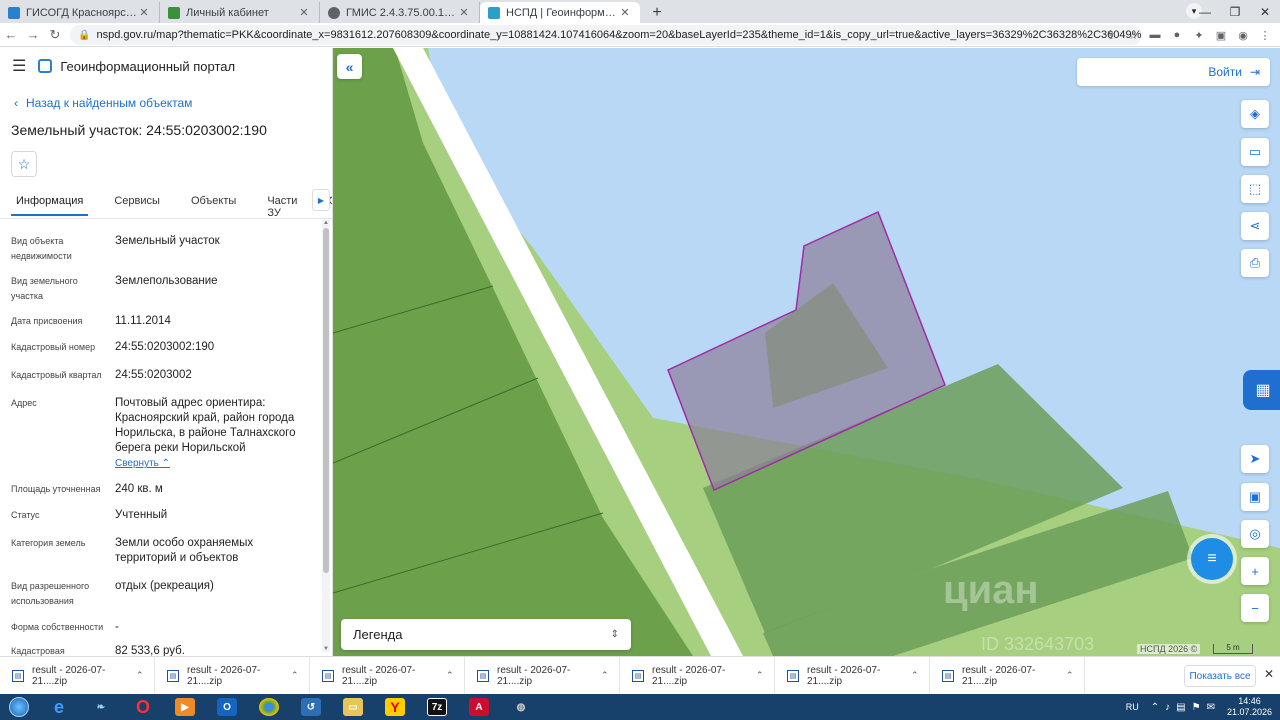 Image resolution: width=1280 pixels, height=720 pixels. I want to click on favorite-button: ☆, so click(24, 164).